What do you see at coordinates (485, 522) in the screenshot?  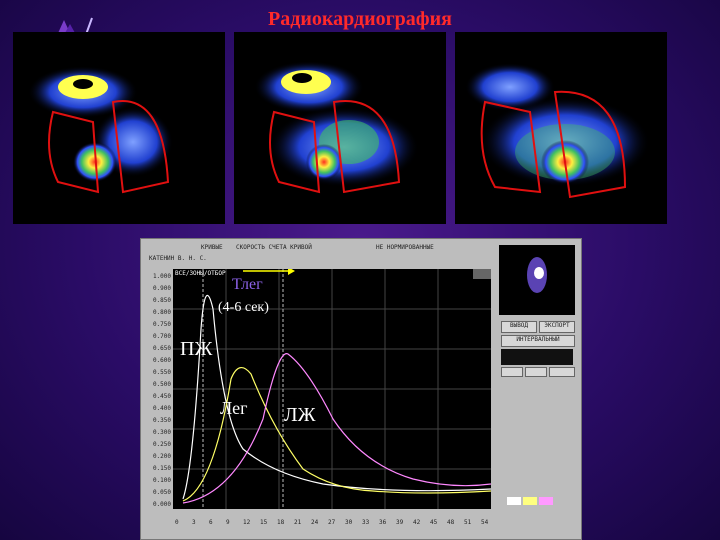 I see `x-tick-label: 54` at bounding box center [485, 522].